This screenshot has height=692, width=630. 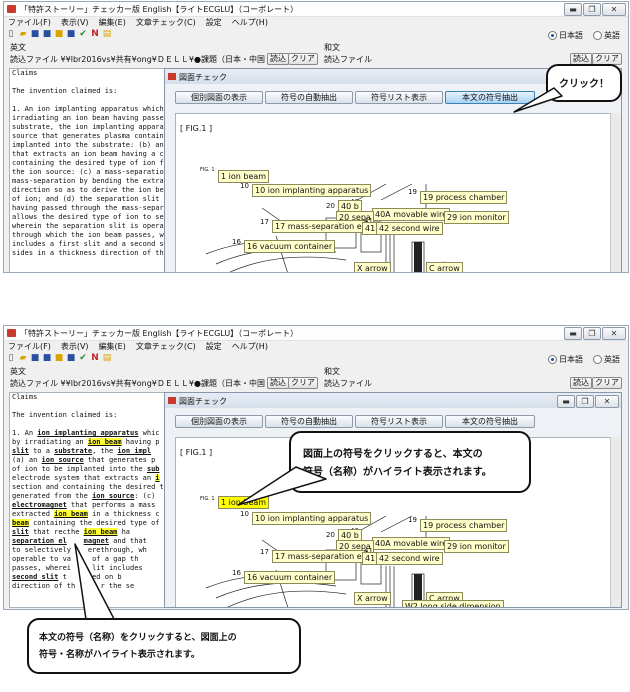 What do you see at coordinates (157, 478) in the screenshot?
I see `ref-term-highlighted: i` at bounding box center [157, 478].